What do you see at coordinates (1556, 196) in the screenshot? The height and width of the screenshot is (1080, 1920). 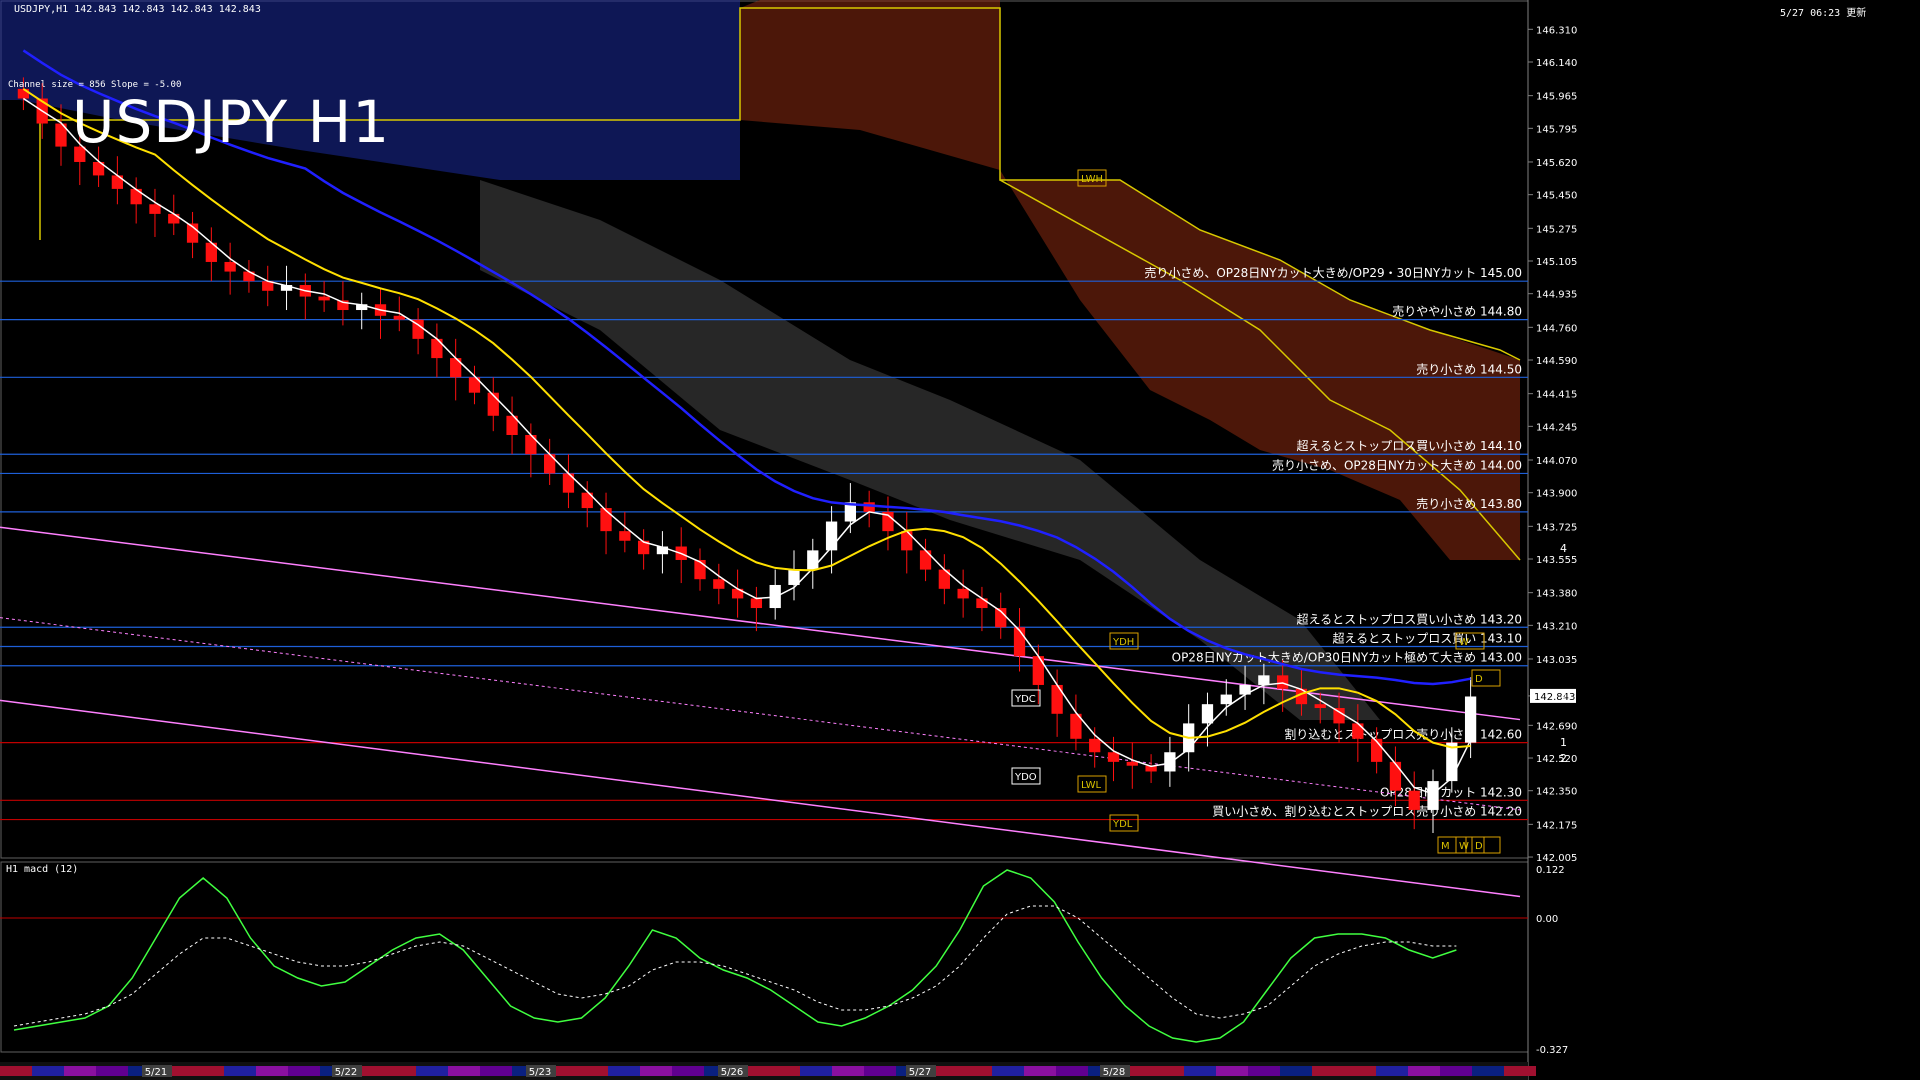 I see `price-tick-label: 145.450` at bounding box center [1556, 196].